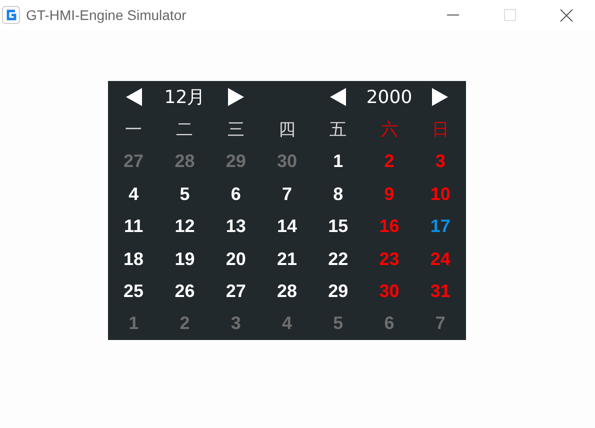 This screenshot has height=428, width=595. Describe the element at coordinates (440, 227) in the screenshot. I see `calendar-day: 17` at that location.